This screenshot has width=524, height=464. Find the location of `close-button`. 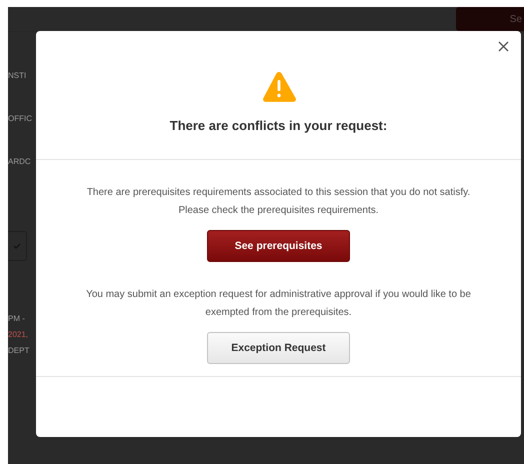

close-button is located at coordinates (503, 46).